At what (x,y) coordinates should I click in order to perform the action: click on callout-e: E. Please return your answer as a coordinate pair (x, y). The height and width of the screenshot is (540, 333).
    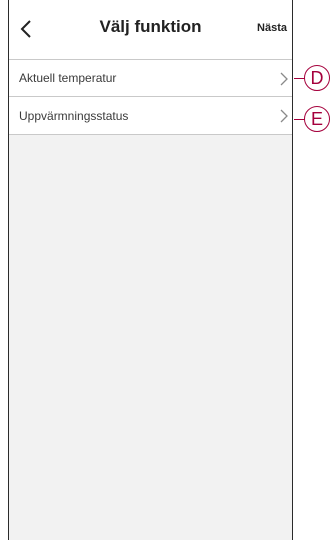
    Looking at the image, I should click on (317, 119).